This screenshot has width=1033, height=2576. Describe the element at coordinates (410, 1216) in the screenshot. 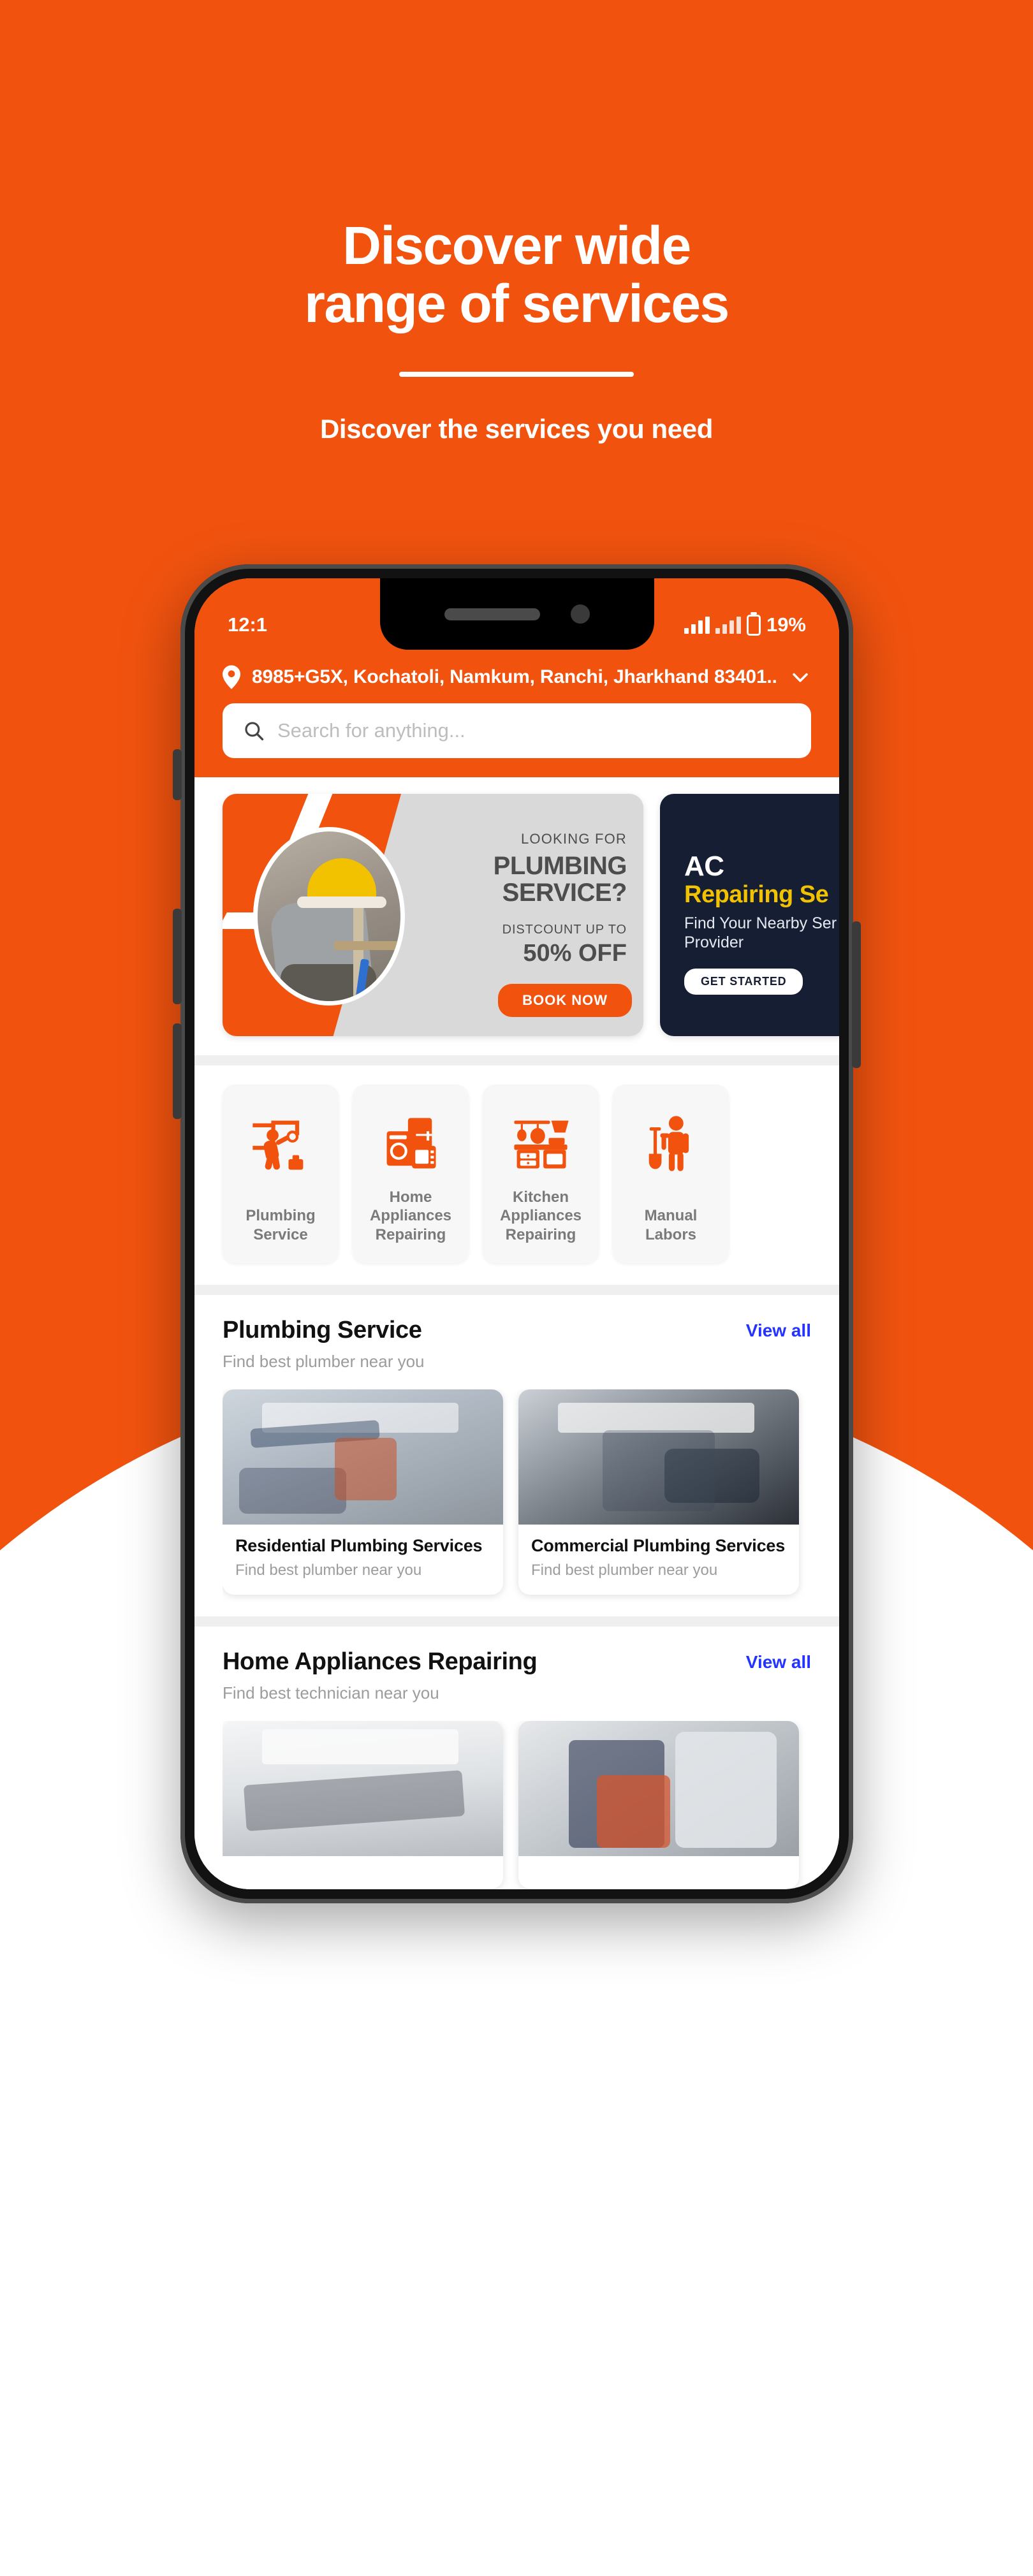

I see `category-label: Home Appliances Repairing` at that location.